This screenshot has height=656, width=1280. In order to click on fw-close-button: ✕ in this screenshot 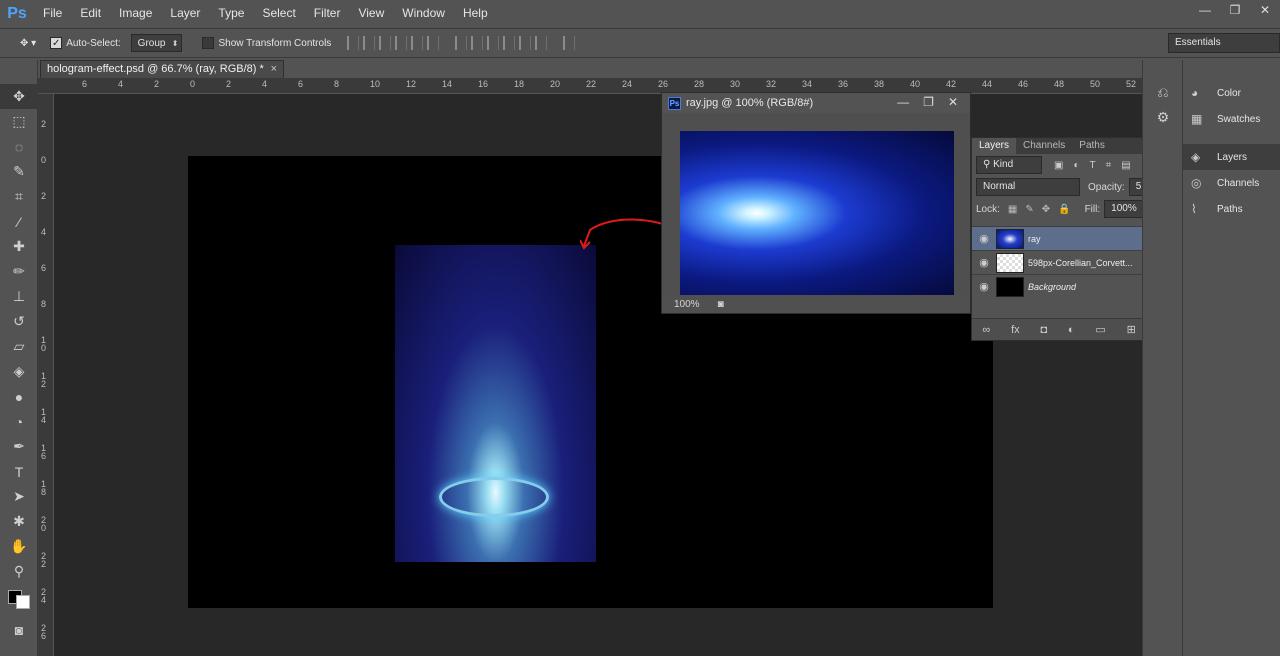, I will do `click(953, 102)`.